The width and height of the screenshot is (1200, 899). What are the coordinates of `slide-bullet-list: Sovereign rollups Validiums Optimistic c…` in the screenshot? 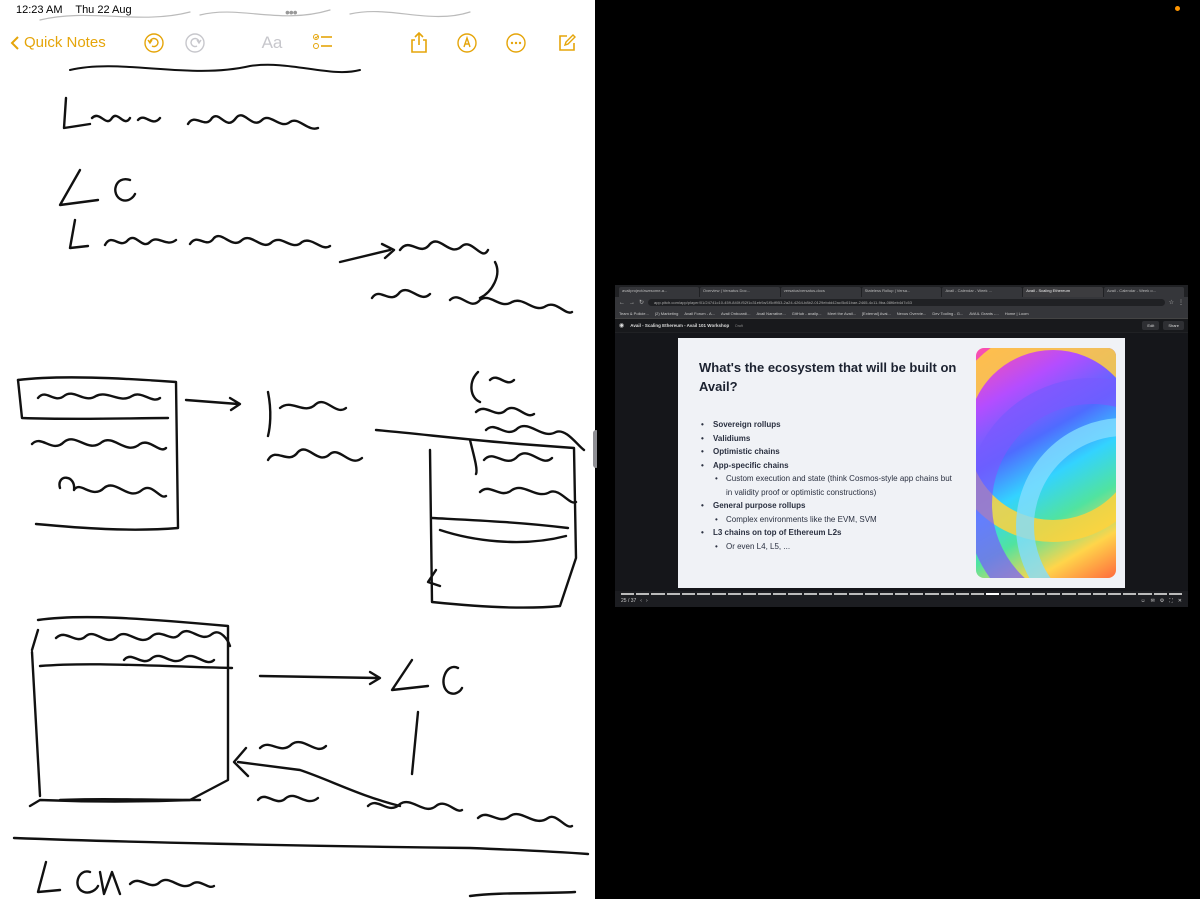 It's located at (829, 485).